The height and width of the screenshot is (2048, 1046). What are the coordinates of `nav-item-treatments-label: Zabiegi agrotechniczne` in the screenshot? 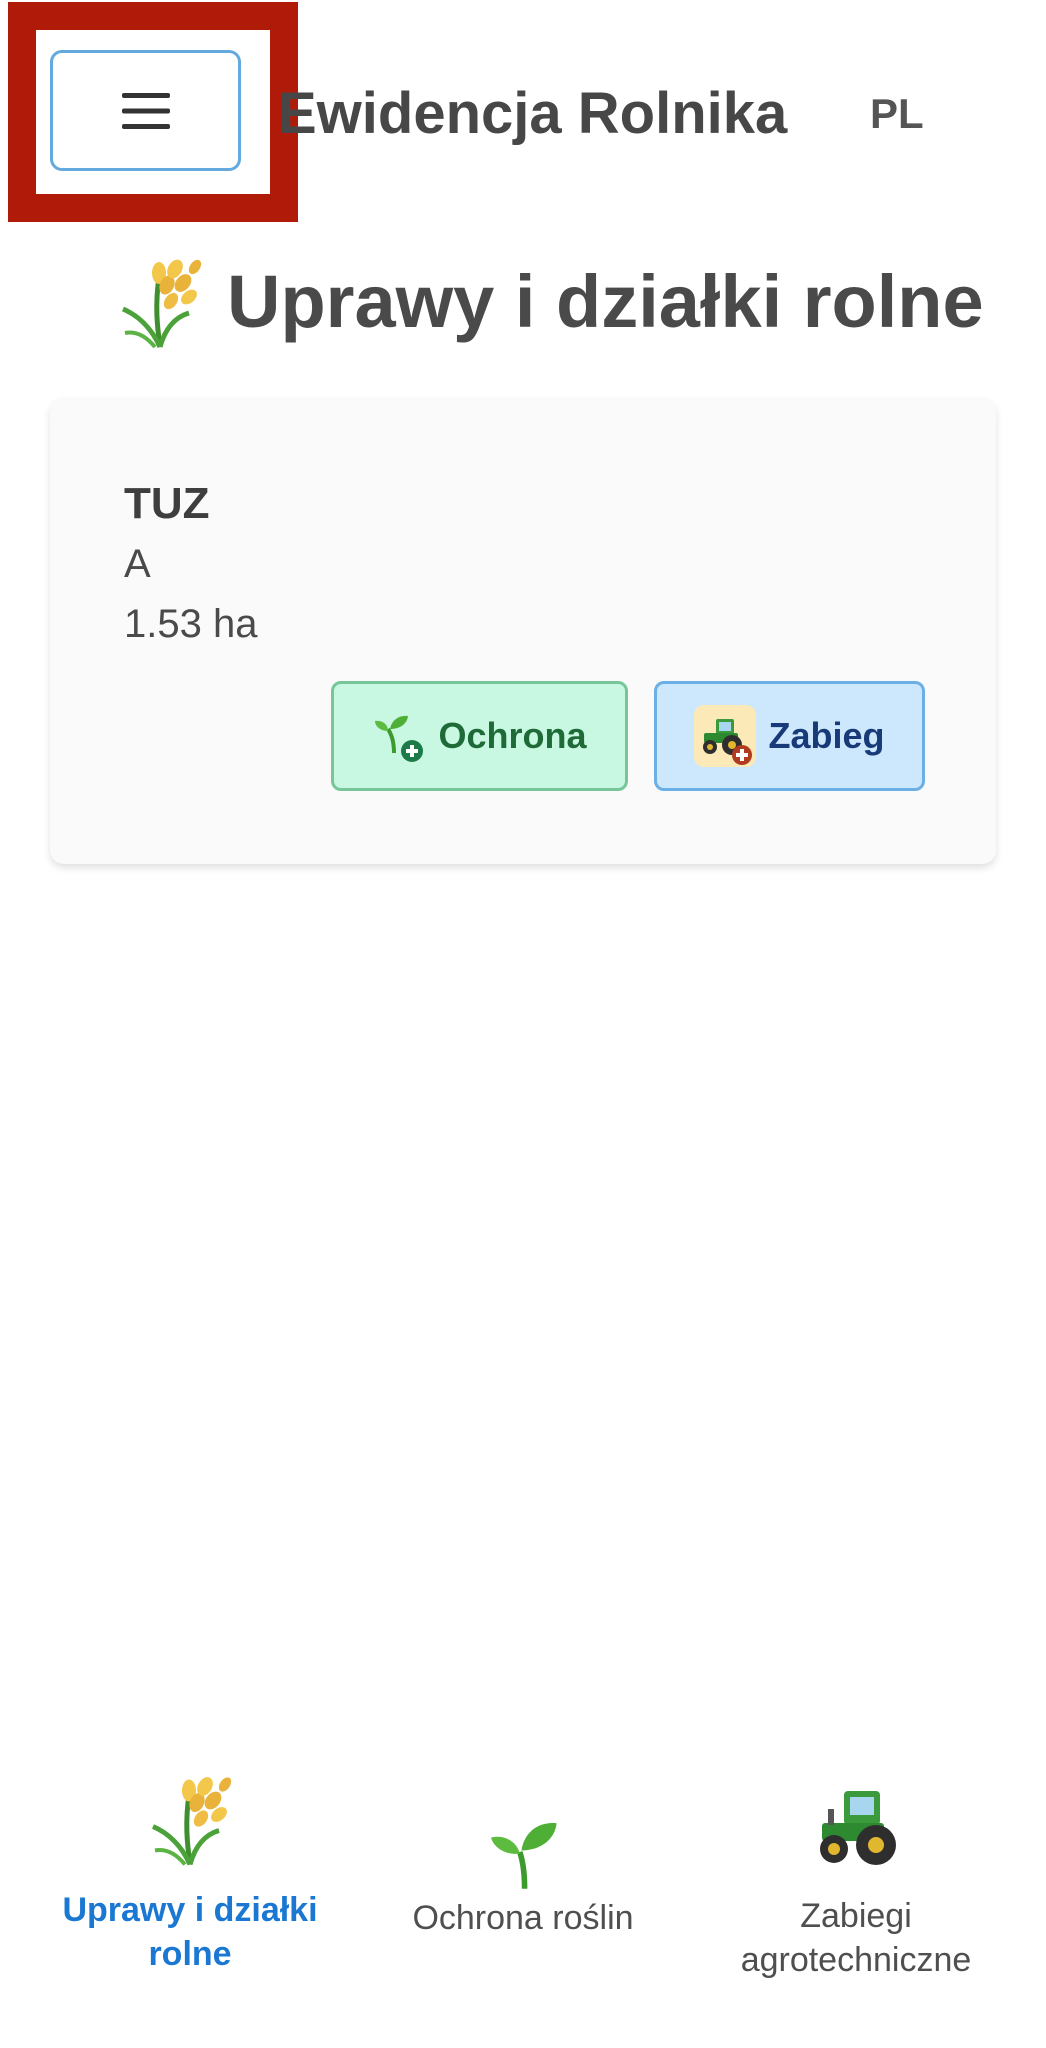 It's located at (856, 1938).